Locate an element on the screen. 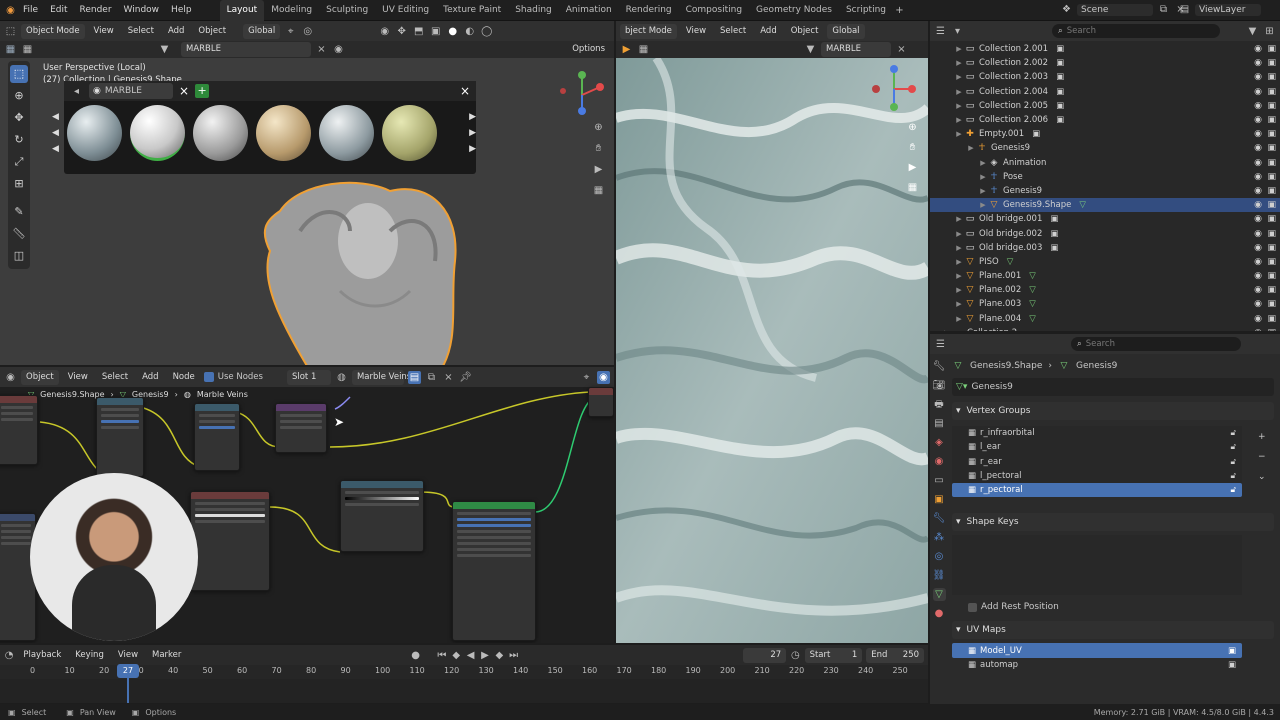  physics-tab-icon: ◎ is located at coordinates (939, 556).